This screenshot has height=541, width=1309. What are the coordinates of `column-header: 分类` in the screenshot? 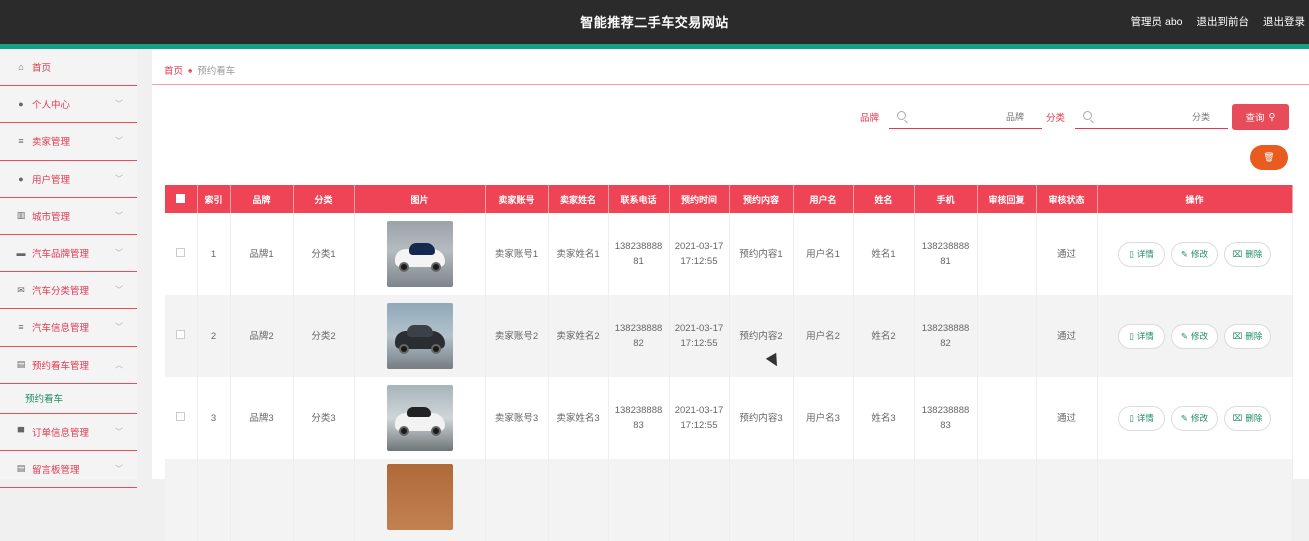 It's located at (324, 199).